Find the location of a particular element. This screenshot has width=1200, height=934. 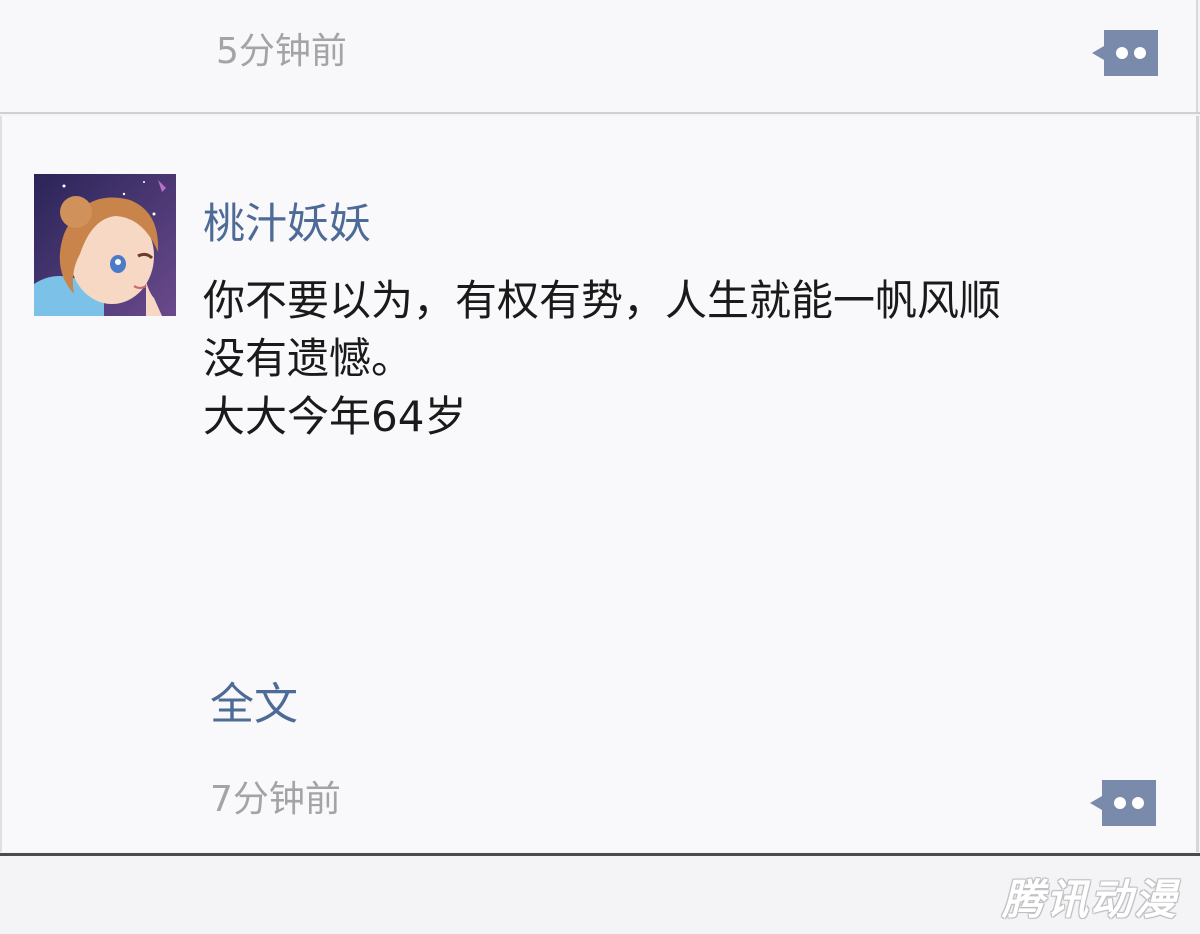

previous-comment-card: 5分钟前 is located at coordinates (599, 56).